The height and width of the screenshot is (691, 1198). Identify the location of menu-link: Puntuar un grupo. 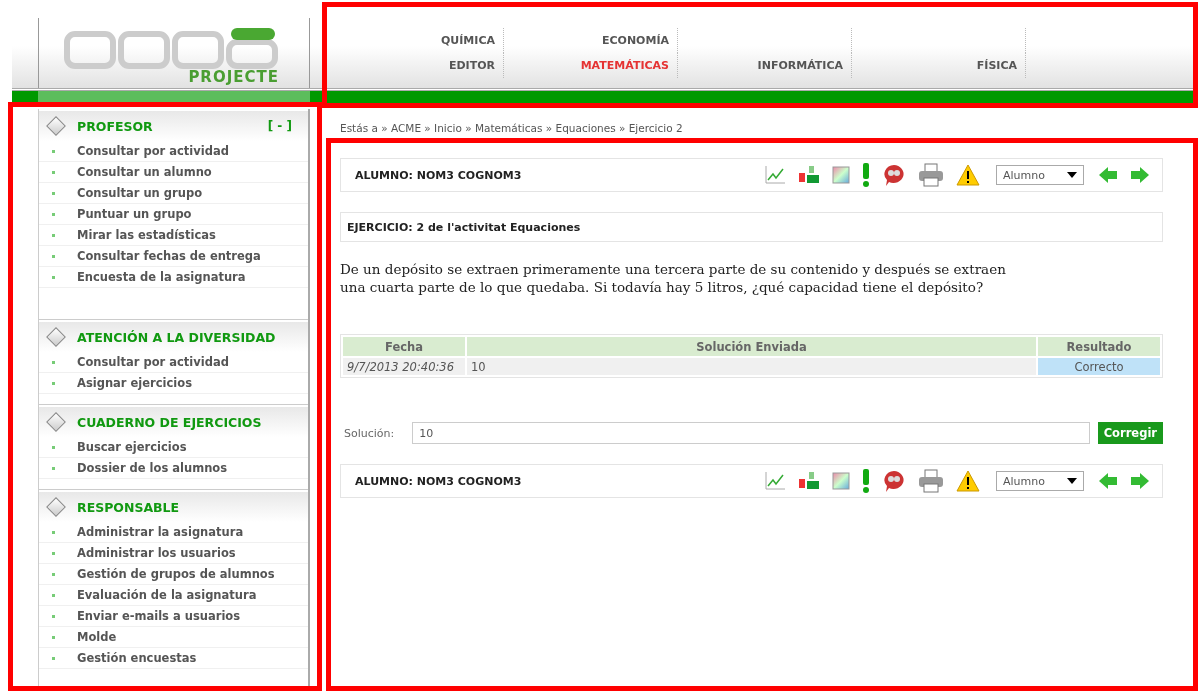
(134, 214).